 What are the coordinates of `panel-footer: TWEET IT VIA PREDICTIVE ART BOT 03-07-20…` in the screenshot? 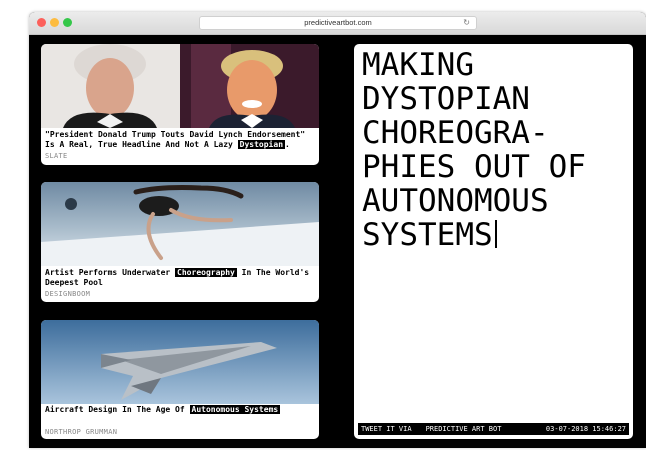 It's located at (493, 429).